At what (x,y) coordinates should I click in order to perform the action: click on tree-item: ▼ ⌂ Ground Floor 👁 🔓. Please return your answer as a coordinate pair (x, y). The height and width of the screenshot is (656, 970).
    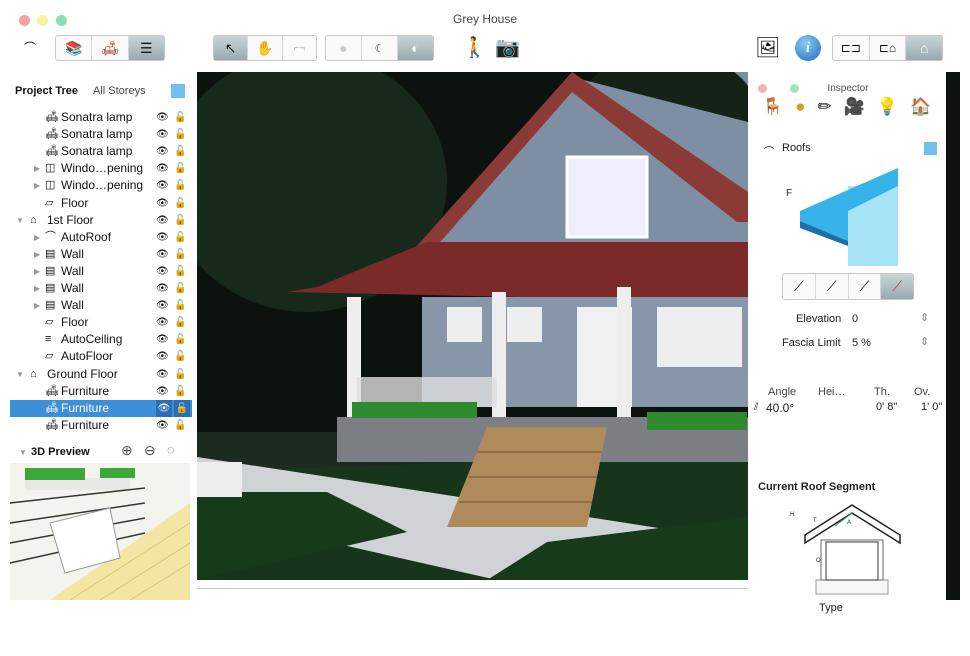
    Looking at the image, I should click on (101, 374).